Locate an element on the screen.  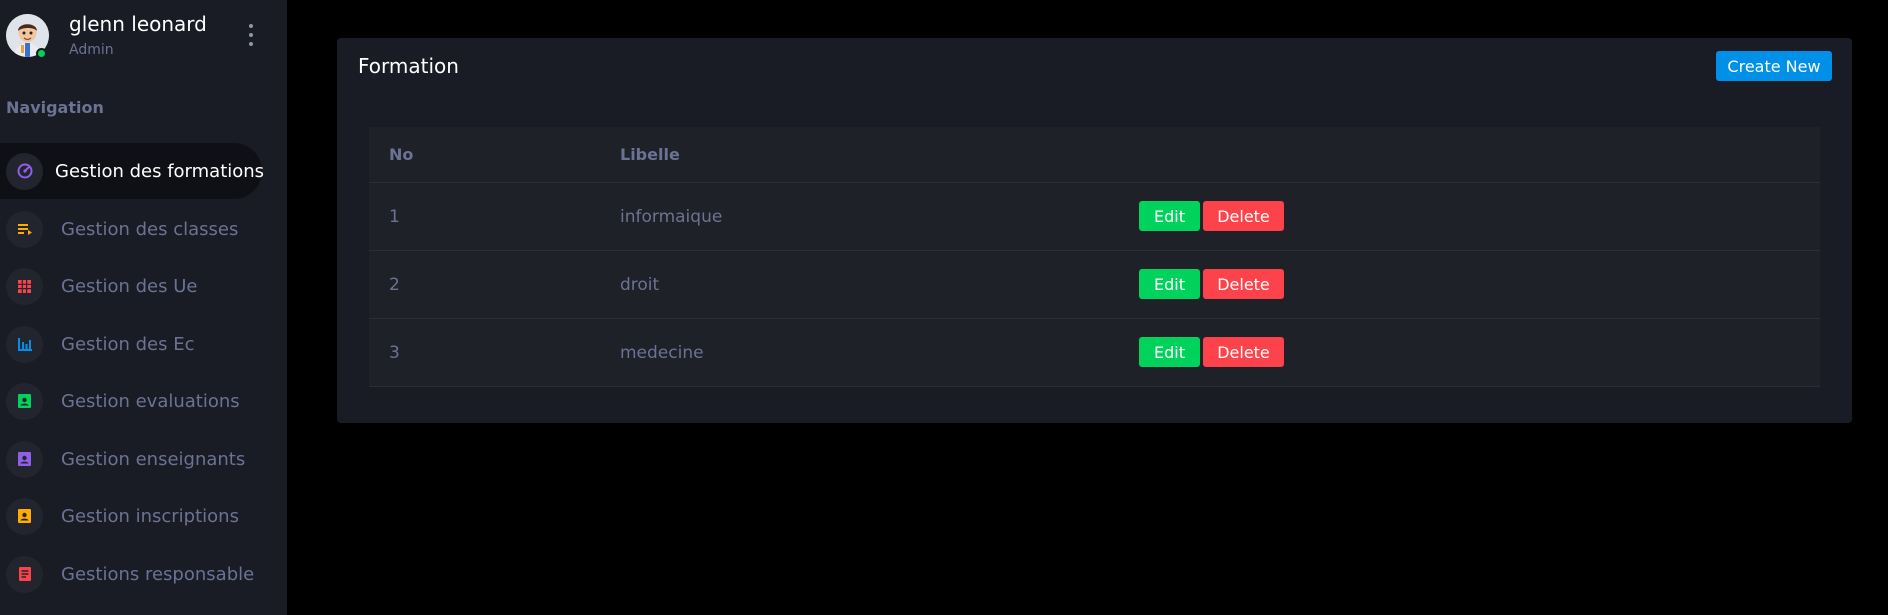
sidebar-item-ec: Gestion des Ec is located at coordinates (131, 344).